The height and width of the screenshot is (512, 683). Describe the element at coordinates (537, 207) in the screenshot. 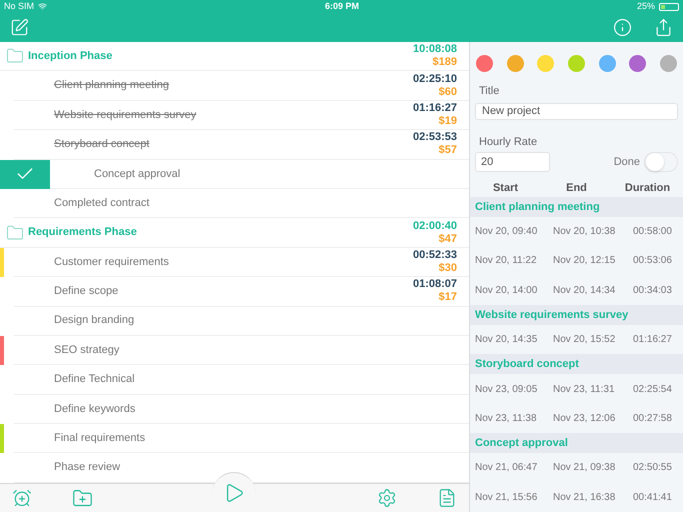

I see `group-title: Client planning meeting` at that location.